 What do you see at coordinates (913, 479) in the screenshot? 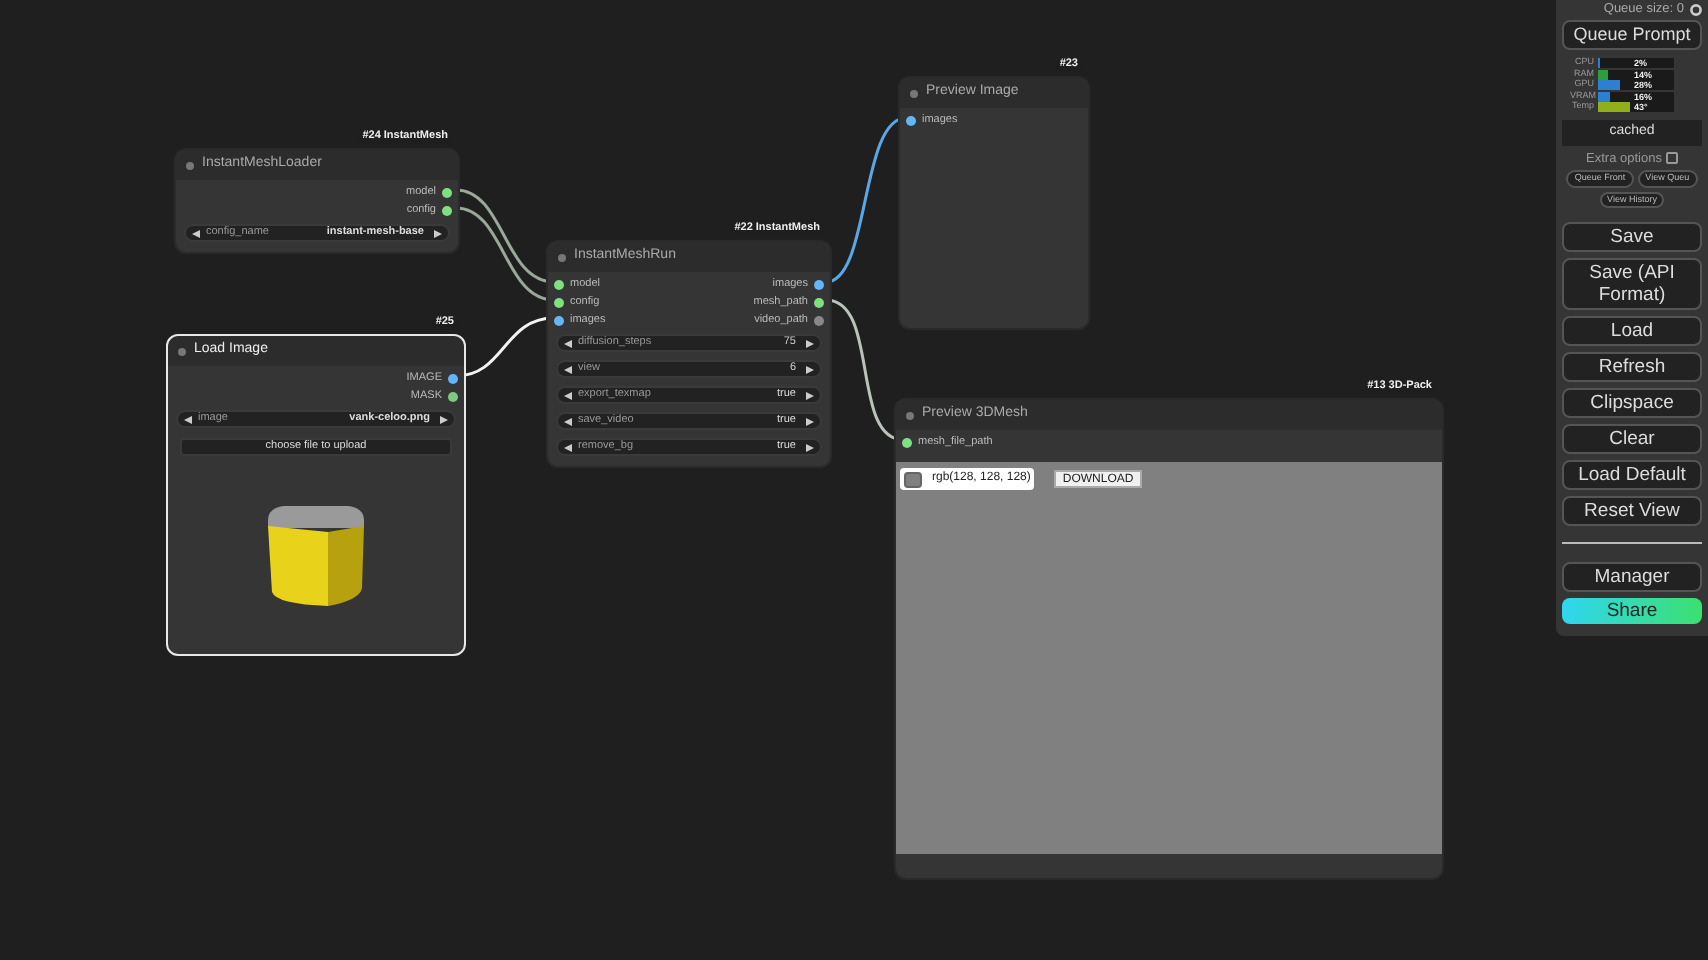
I see `color-swatch` at bounding box center [913, 479].